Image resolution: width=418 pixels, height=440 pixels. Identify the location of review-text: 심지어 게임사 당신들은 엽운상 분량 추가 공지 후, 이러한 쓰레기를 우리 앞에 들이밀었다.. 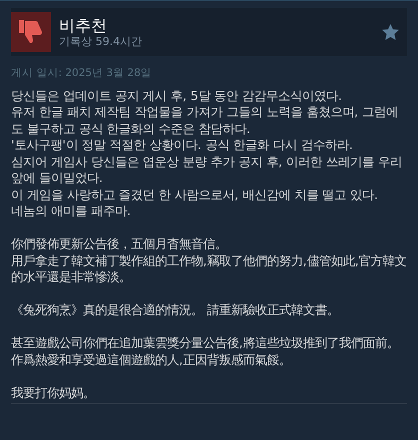
(207, 170).